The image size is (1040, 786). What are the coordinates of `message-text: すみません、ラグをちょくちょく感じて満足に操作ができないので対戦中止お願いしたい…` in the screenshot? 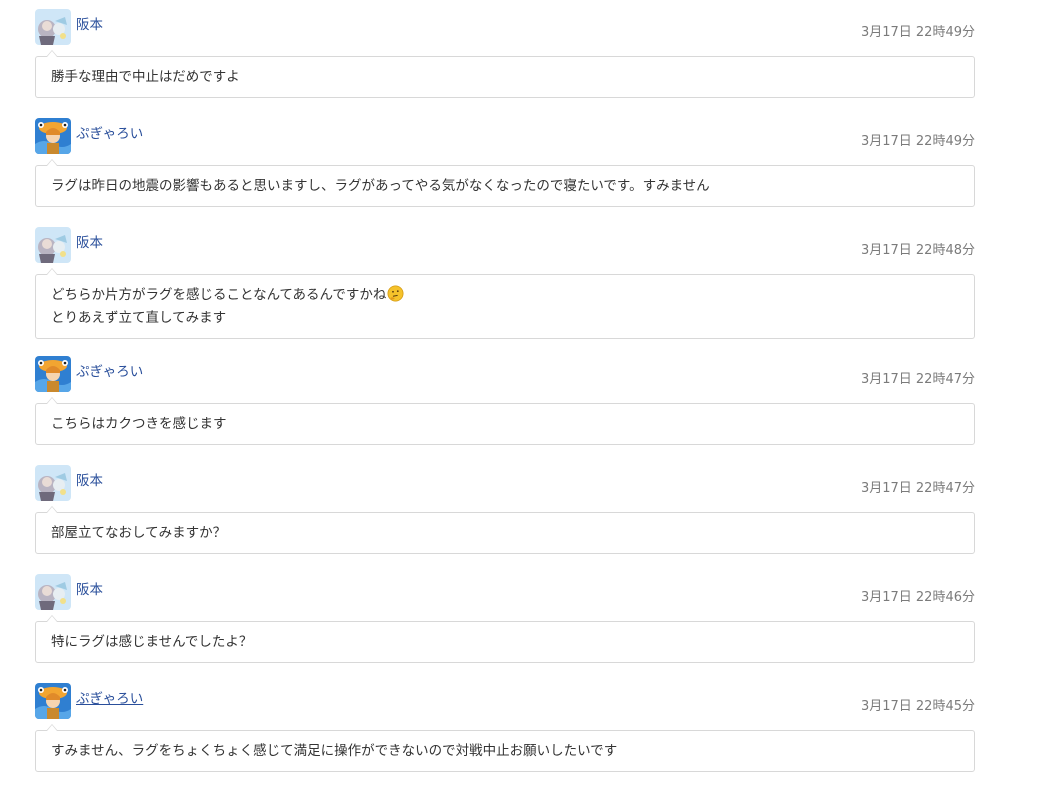 It's located at (334, 751).